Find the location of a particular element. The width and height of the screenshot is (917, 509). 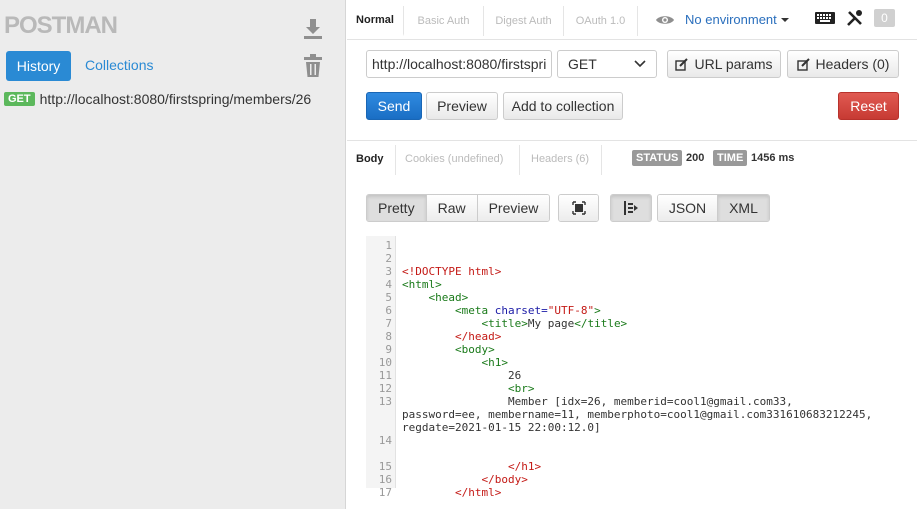

app-logo: POSTMAN is located at coordinates (61, 25).